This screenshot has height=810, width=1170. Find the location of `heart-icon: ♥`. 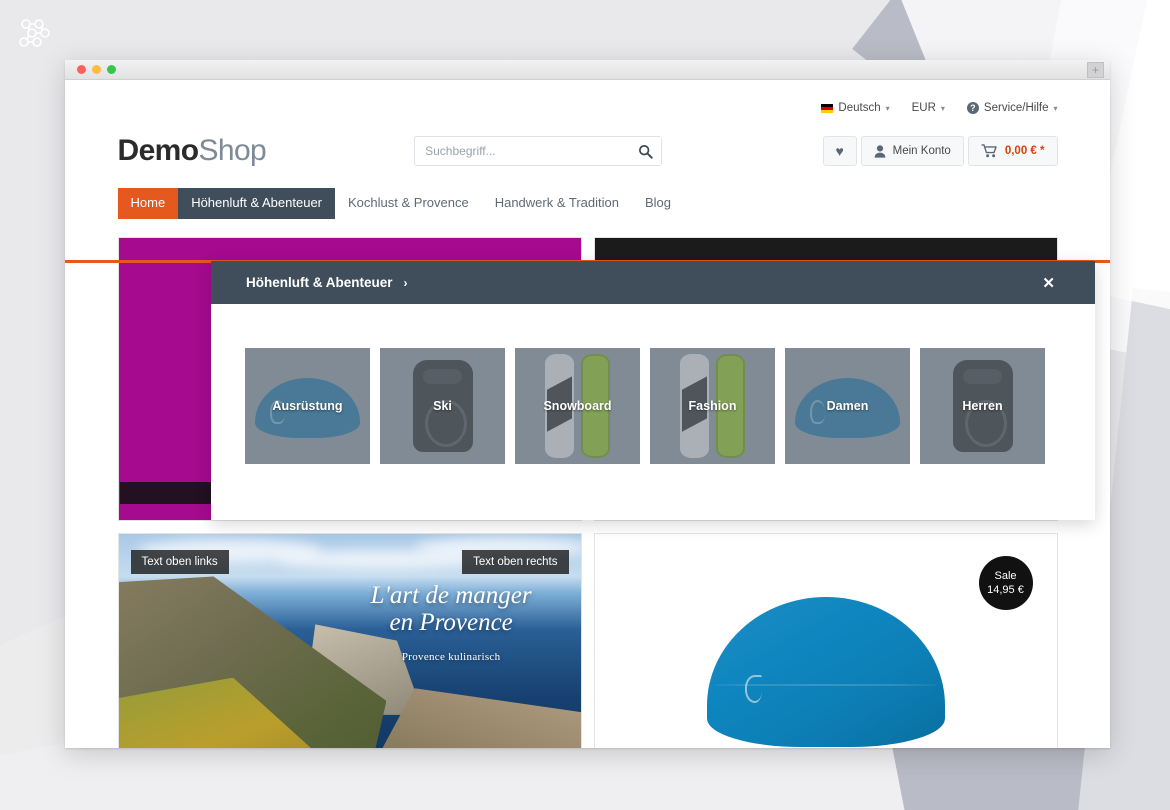

heart-icon: ♥ is located at coordinates (839, 151).